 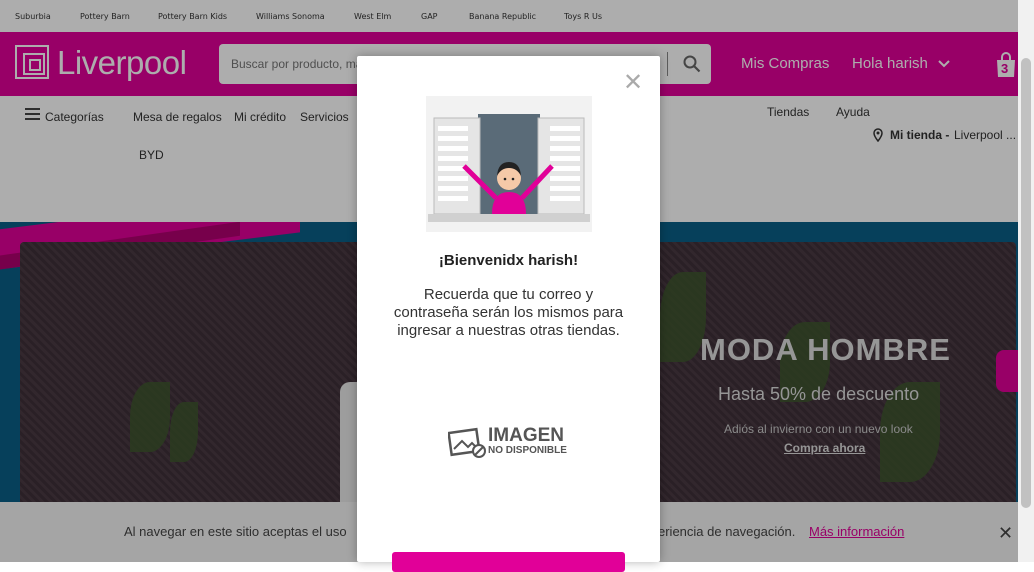 What do you see at coordinates (466, 442) in the screenshot?
I see `broken-image-icon` at bounding box center [466, 442].